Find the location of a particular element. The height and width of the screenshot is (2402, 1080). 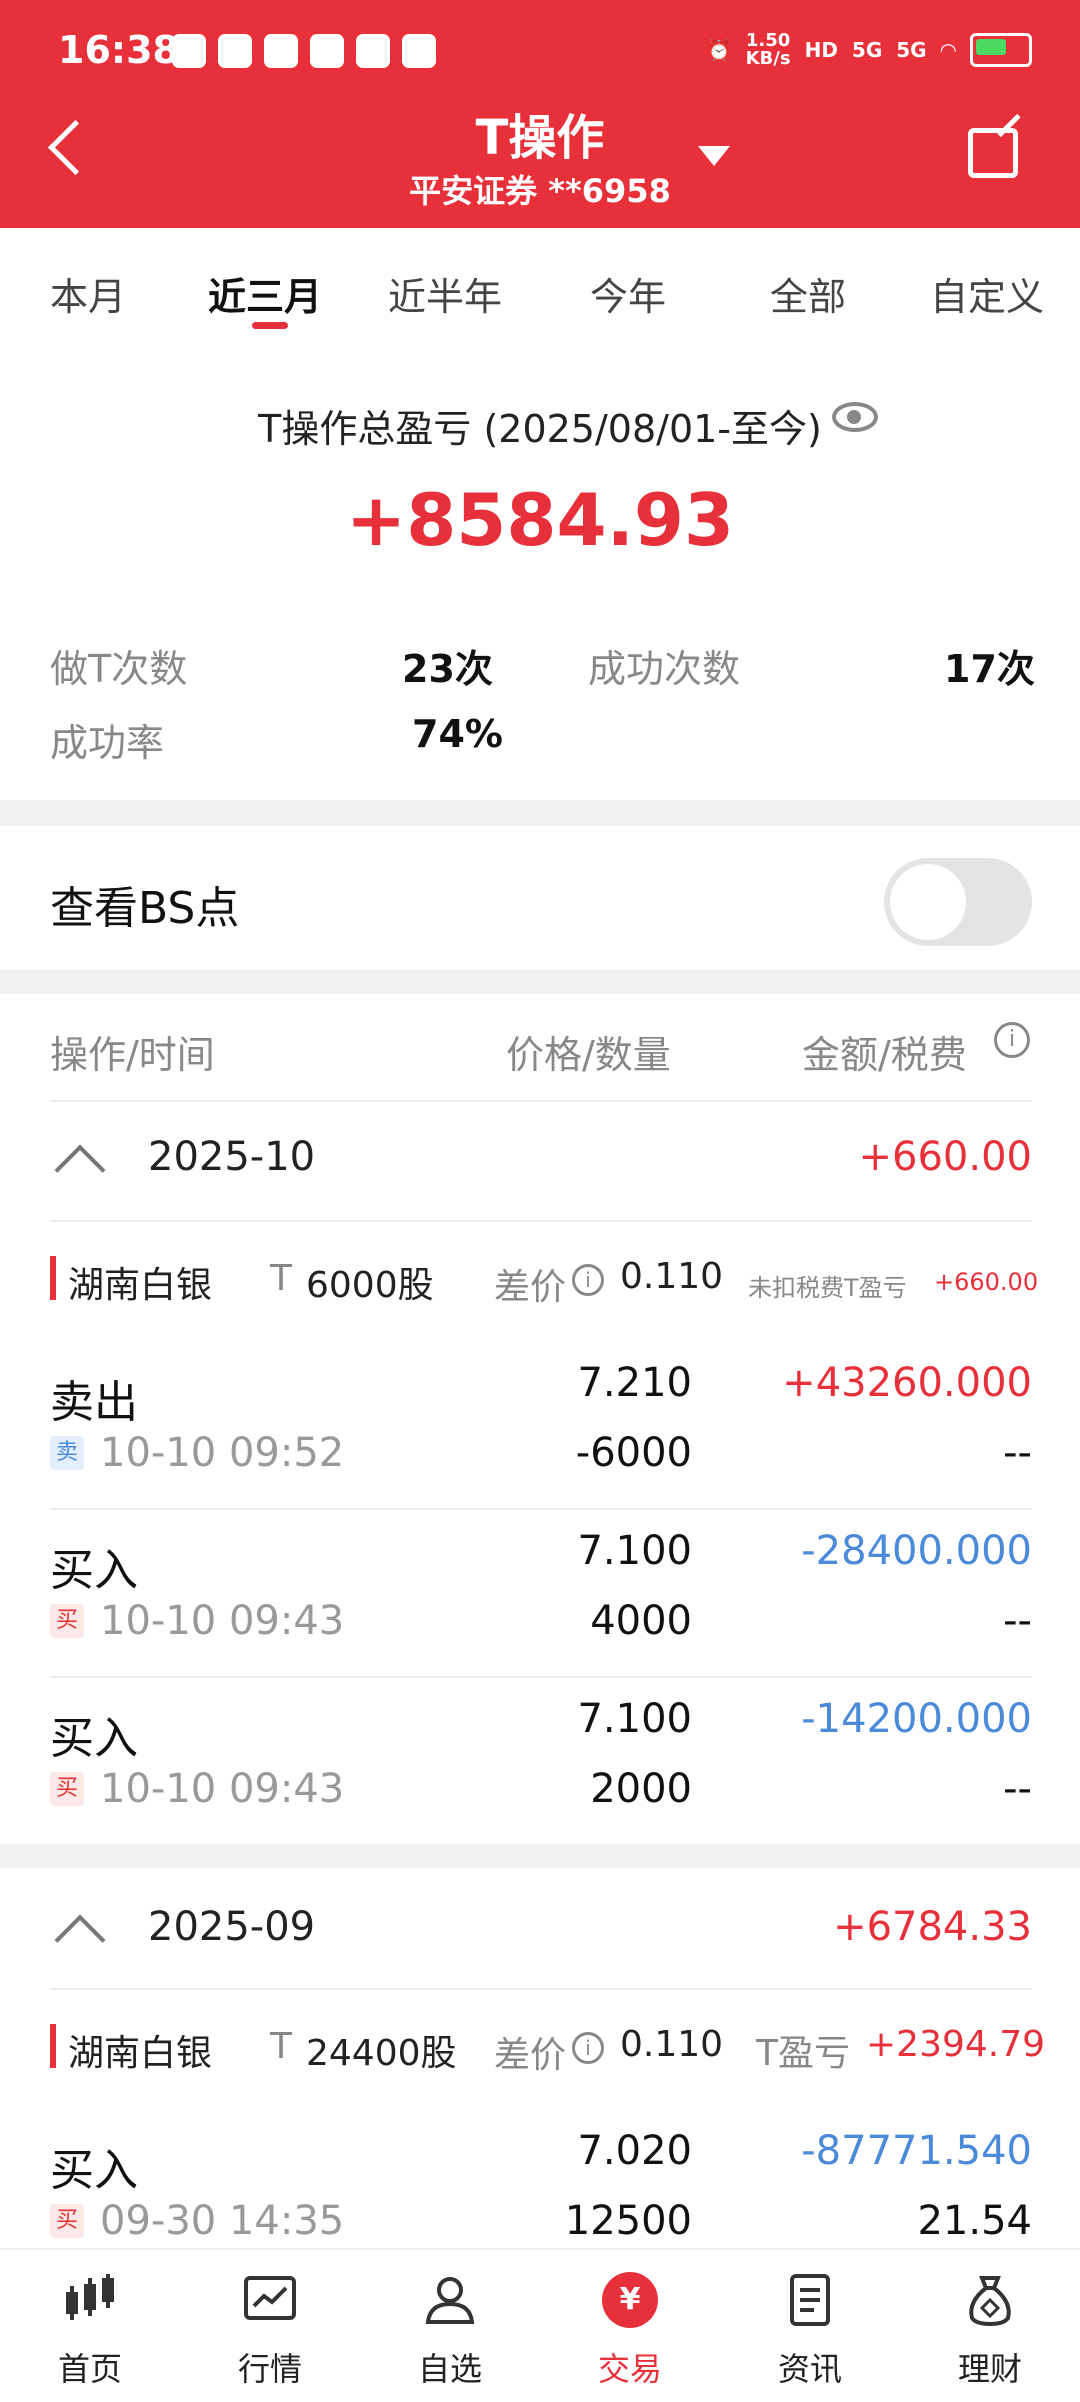

trade-qty: 2000 is located at coordinates (641, 1789).